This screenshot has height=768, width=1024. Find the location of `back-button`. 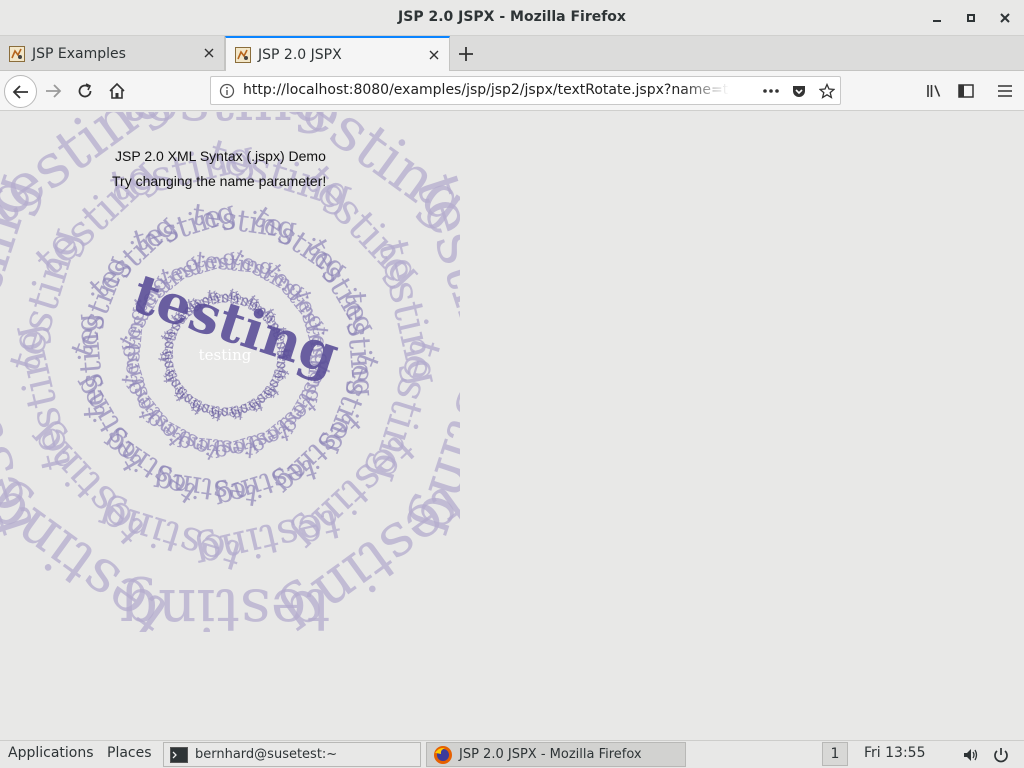

back-button is located at coordinates (20, 91).